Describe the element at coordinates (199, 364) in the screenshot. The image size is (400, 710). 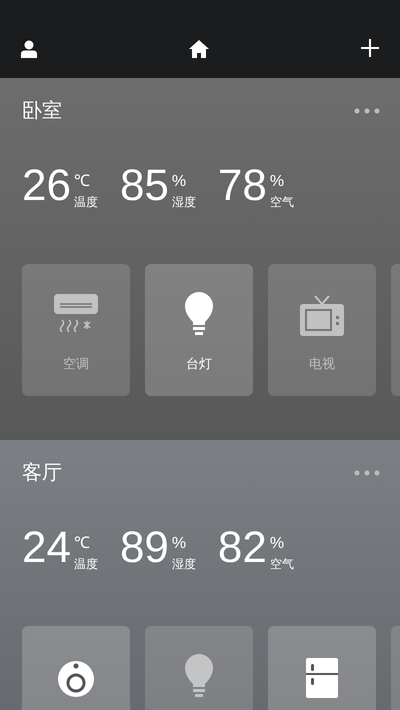
I see `device-name: 台灯` at that location.